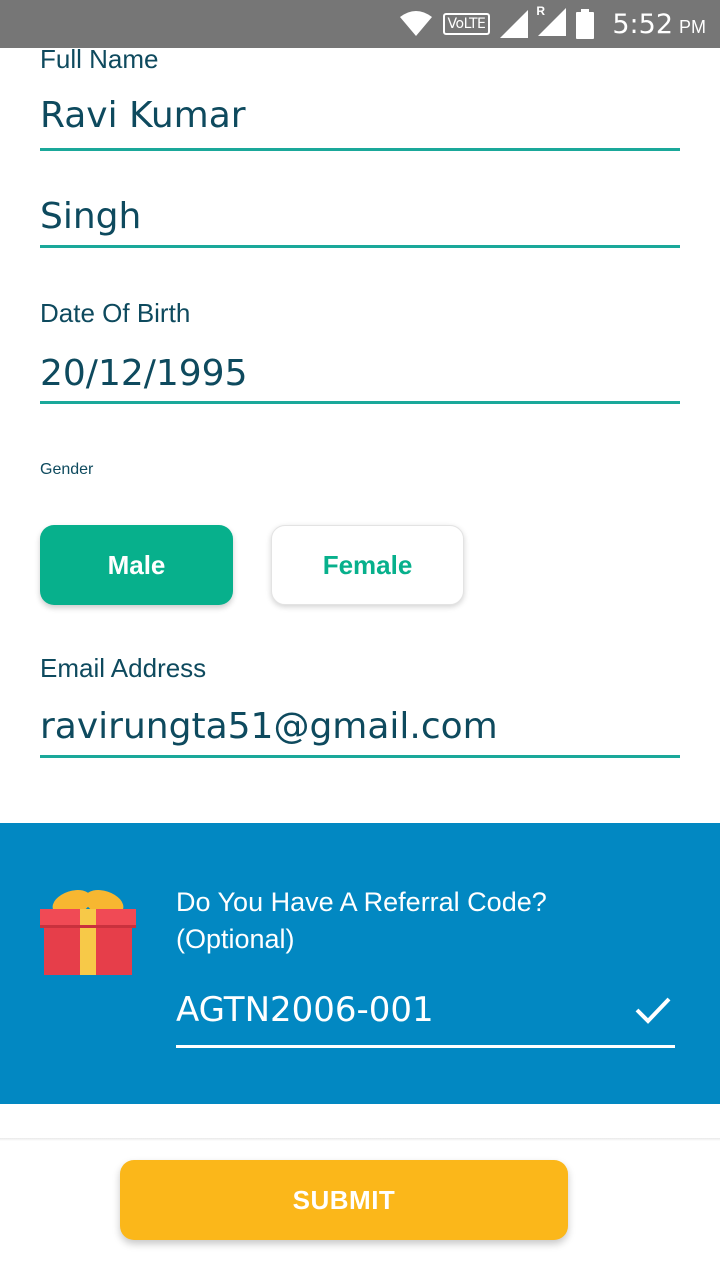 The image size is (720, 1280). What do you see at coordinates (360, 115) in the screenshot?
I see `full-name-input: Ravi Kumar` at bounding box center [360, 115].